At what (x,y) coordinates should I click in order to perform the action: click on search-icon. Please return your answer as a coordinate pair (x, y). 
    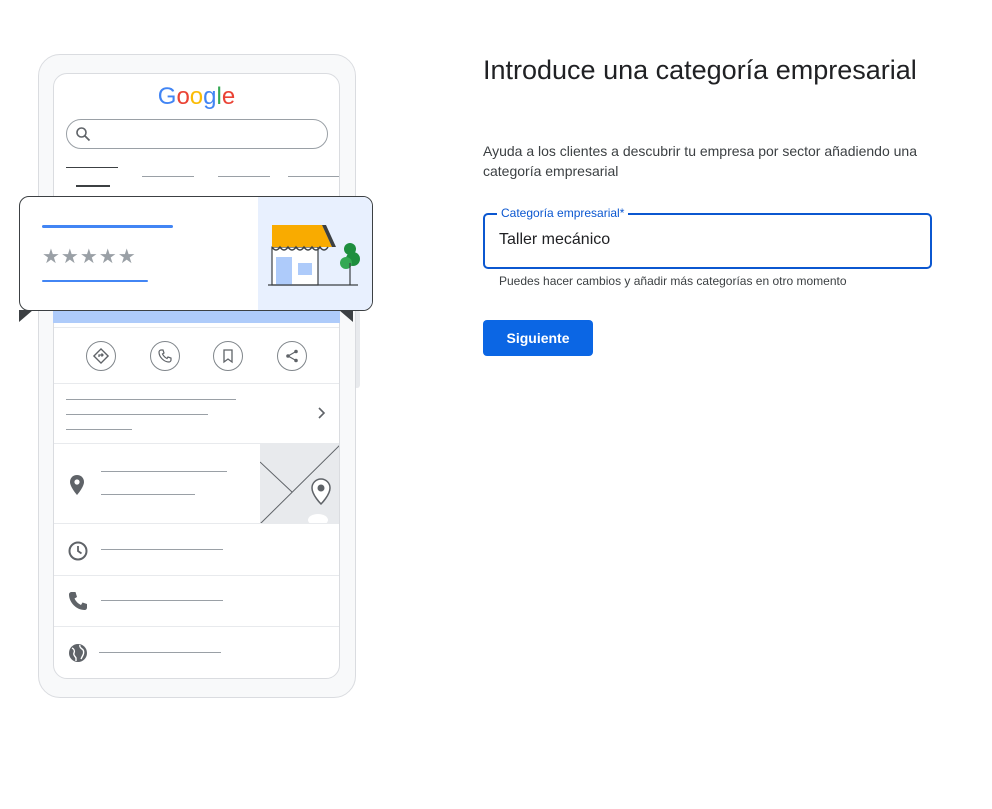
    Looking at the image, I should click on (83, 134).